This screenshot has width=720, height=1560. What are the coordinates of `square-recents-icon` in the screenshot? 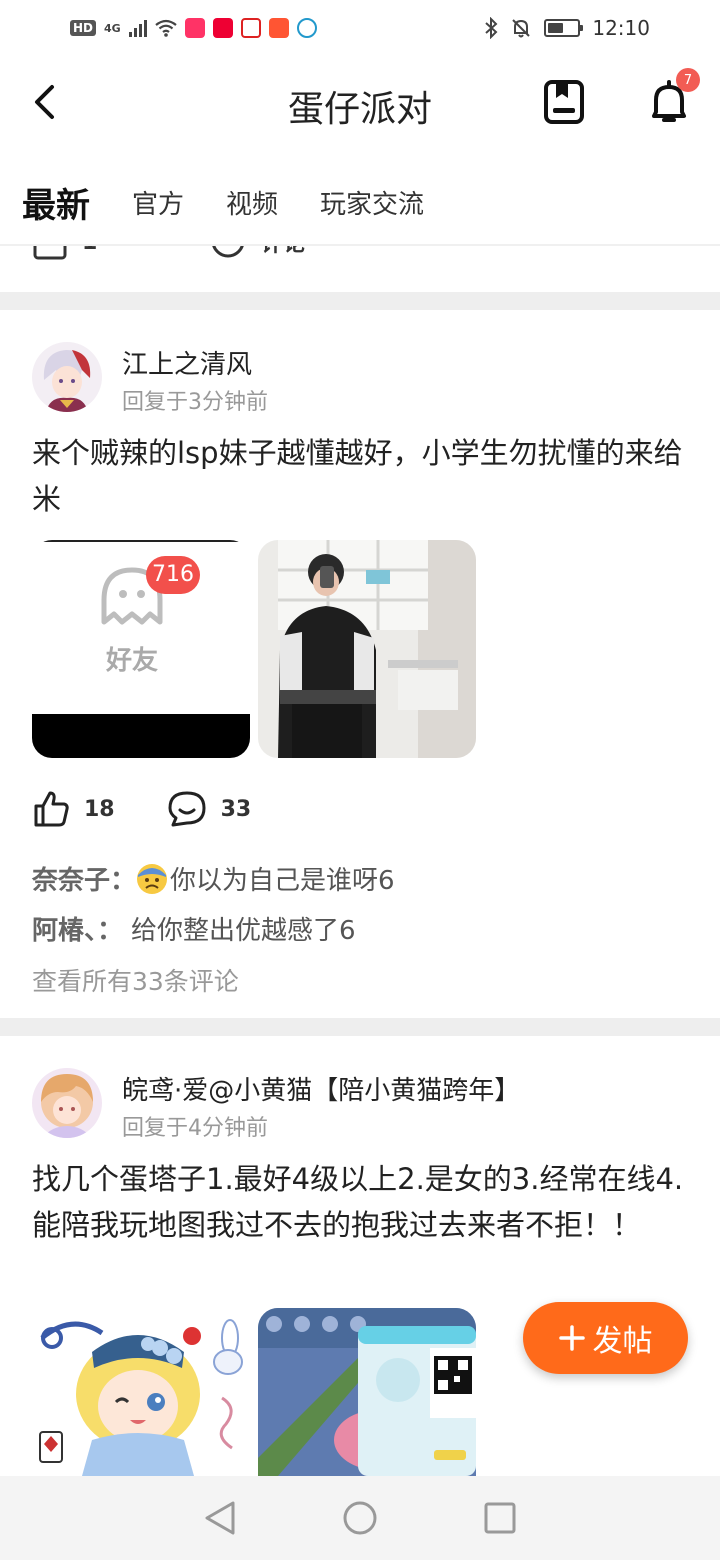 It's located at (500, 1518).